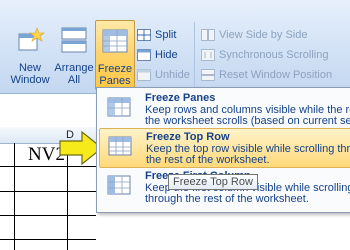  Describe the element at coordinates (144, 75) in the screenshot. I see `unhide-window-icon` at that location.